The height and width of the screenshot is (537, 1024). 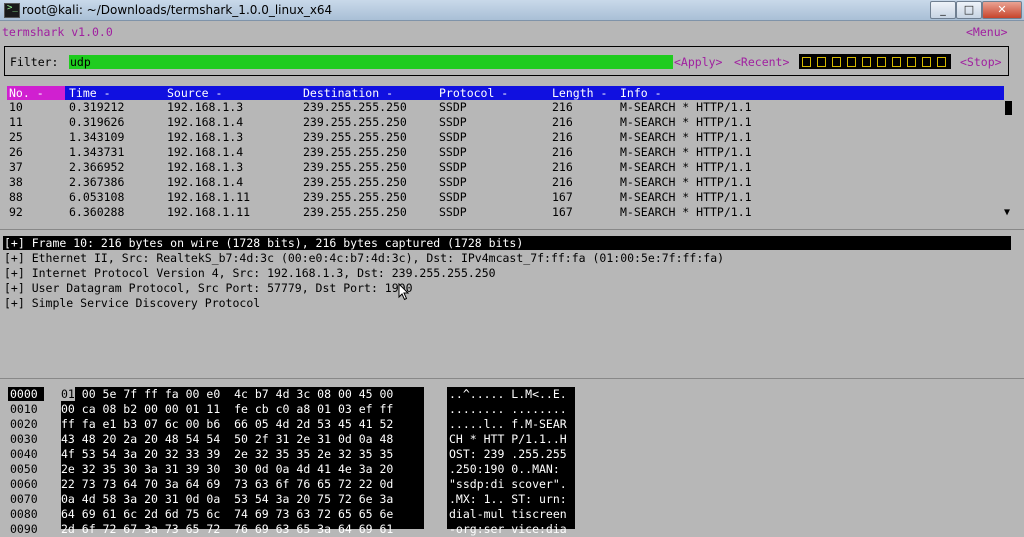 What do you see at coordinates (132, 303) in the screenshot?
I see `detail-tree-item: [+] Simple Service Discovery Protocol` at bounding box center [132, 303].